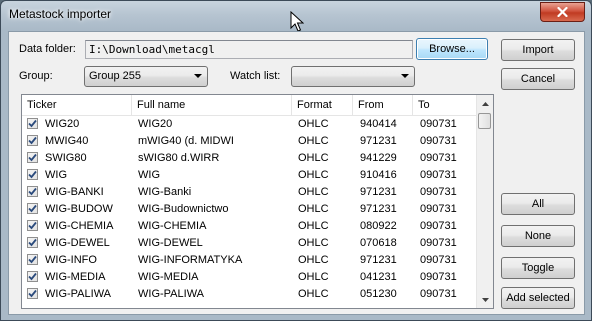  Describe the element at coordinates (71, 260) in the screenshot. I see `cell-ticker: WIG-INFO` at that location.